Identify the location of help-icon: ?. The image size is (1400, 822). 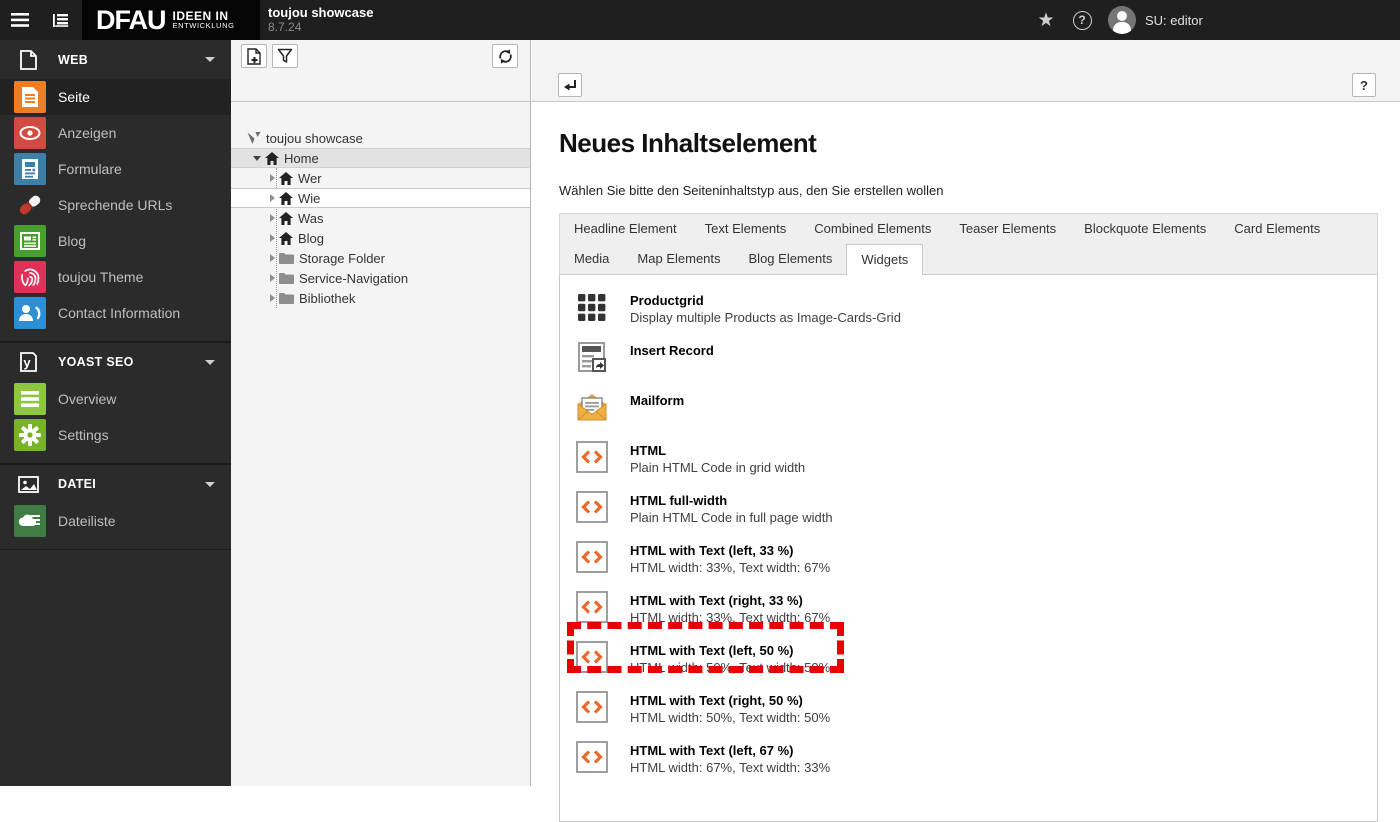
(1082, 20).